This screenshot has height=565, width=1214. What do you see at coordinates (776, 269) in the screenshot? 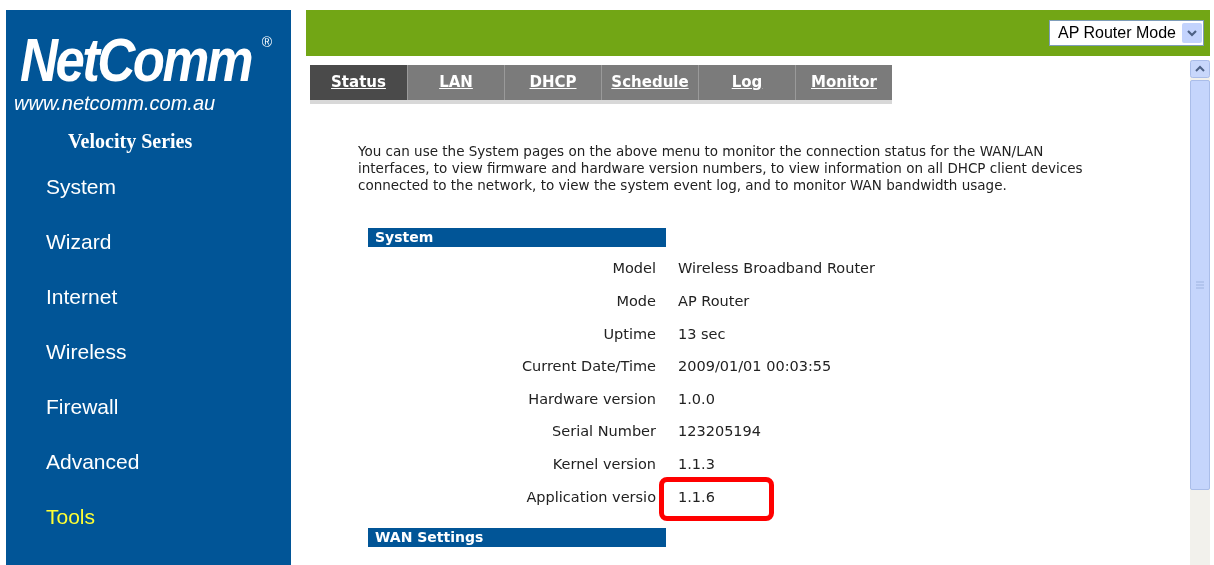
I see `field-value: Wireless Broadband Router` at bounding box center [776, 269].